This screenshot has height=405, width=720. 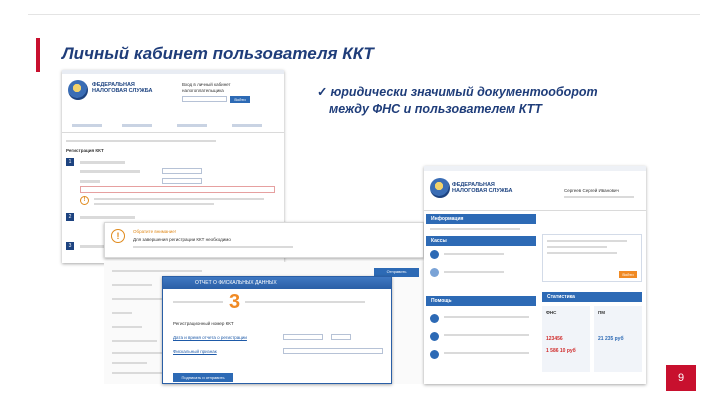 What do you see at coordinates (591, 191) in the screenshot?
I see `user-name: Сергеев Сергей Иванович` at bounding box center [591, 191].